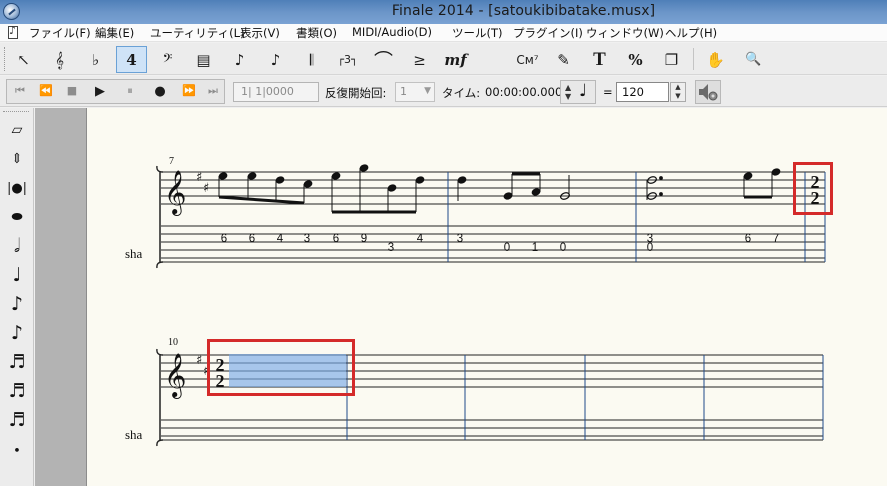 The image size is (887, 486). What do you see at coordinates (173, 342) in the screenshot?
I see `measure-number: 10` at bounding box center [173, 342].